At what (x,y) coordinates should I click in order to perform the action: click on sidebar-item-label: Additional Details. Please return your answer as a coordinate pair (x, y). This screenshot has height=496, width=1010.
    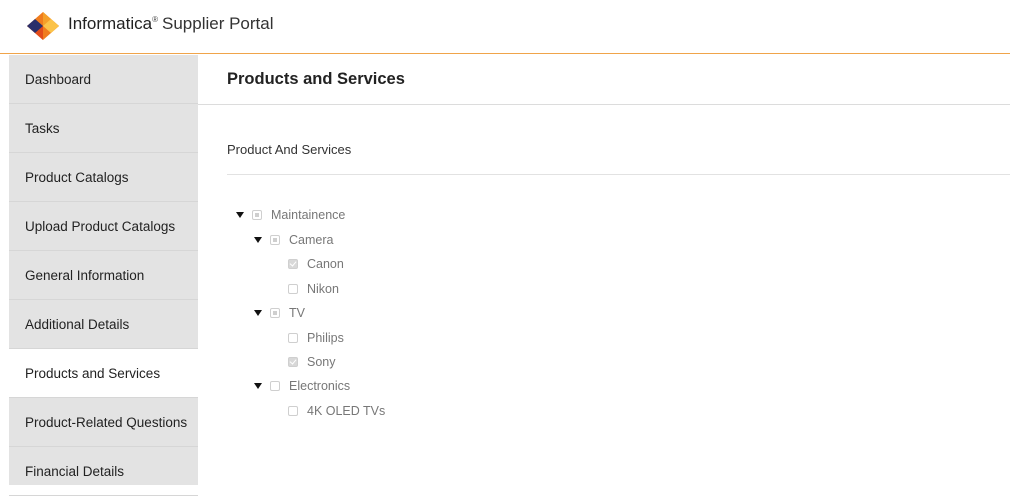
    Looking at the image, I should click on (77, 324).